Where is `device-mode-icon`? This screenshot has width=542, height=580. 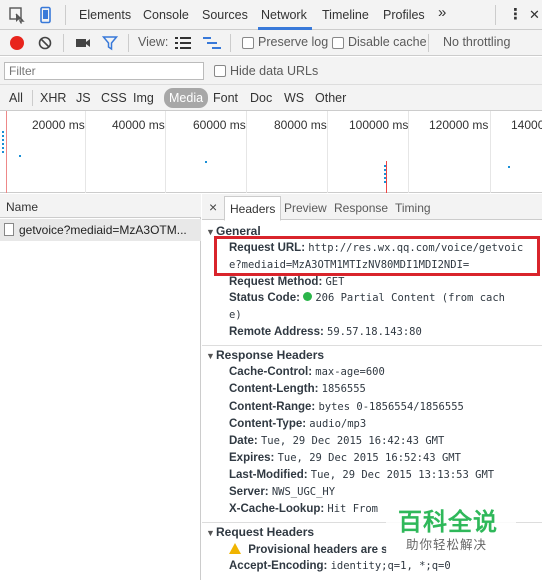
device-mode-icon is located at coordinates (45, 15).